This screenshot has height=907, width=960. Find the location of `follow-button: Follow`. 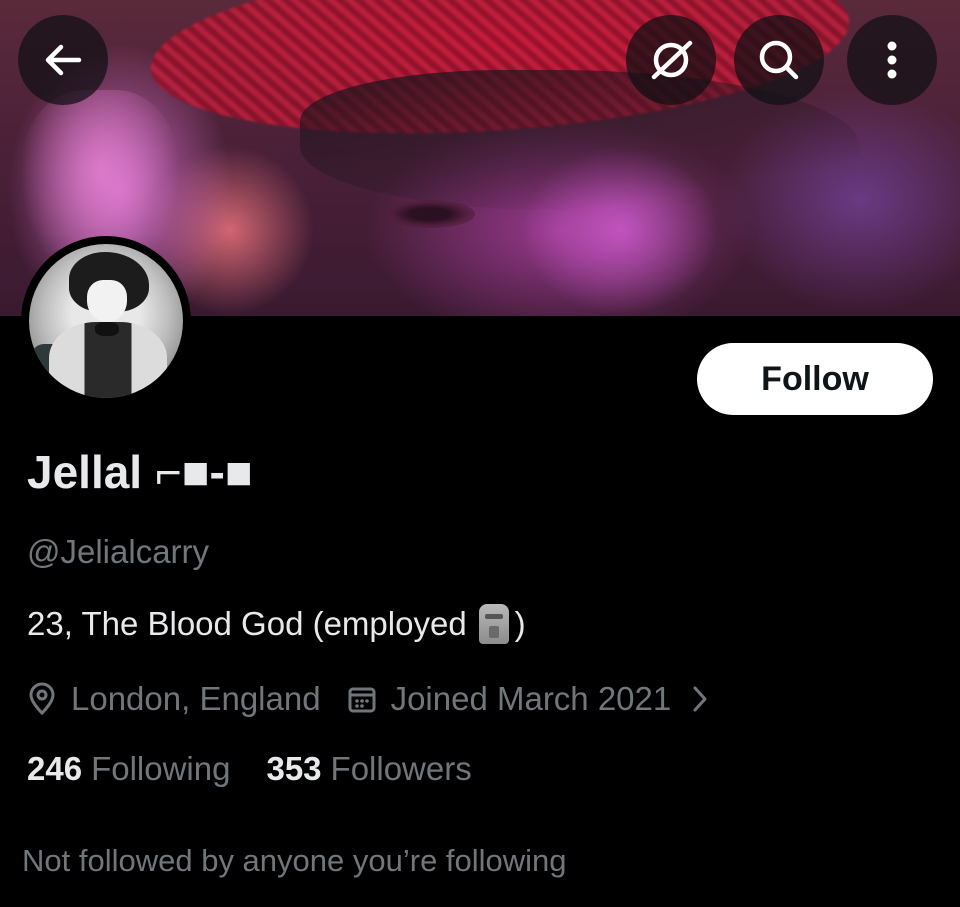

follow-button: Follow is located at coordinates (815, 379).